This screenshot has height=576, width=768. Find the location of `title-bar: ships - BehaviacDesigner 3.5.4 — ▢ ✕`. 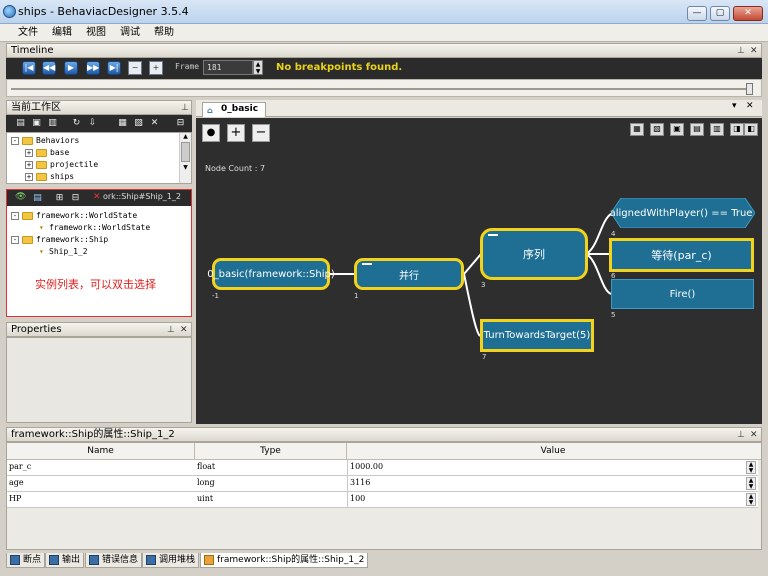

title-bar: ships - BehaviacDesigner 3.5.4 — ▢ ✕ is located at coordinates (384, 12).